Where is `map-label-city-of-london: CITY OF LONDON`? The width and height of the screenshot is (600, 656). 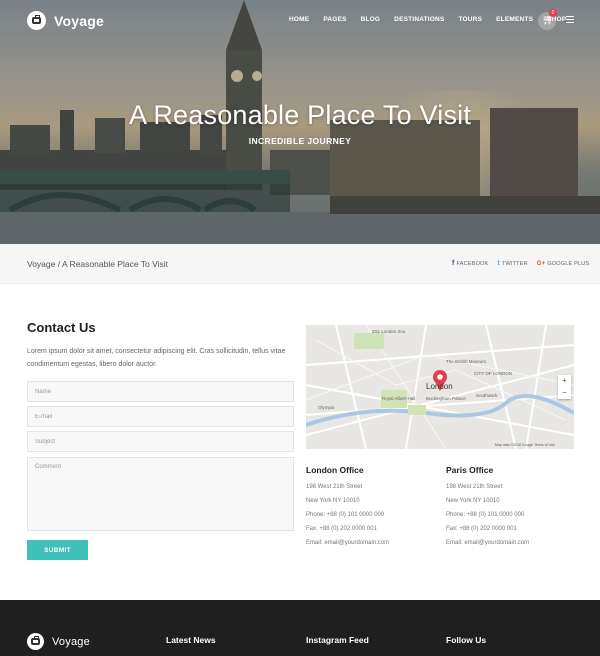 map-label-city-of-london: CITY OF LONDON is located at coordinates (493, 373).